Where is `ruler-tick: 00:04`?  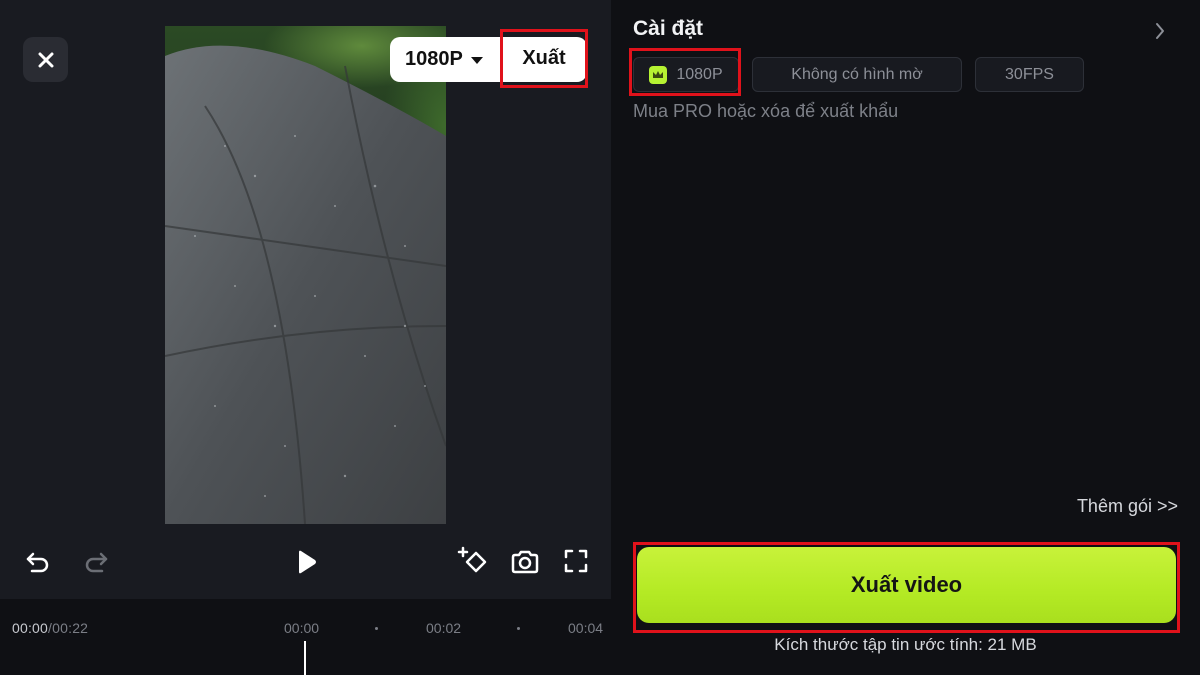 ruler-tick: 00:04 is located at coordinates (586, 628).